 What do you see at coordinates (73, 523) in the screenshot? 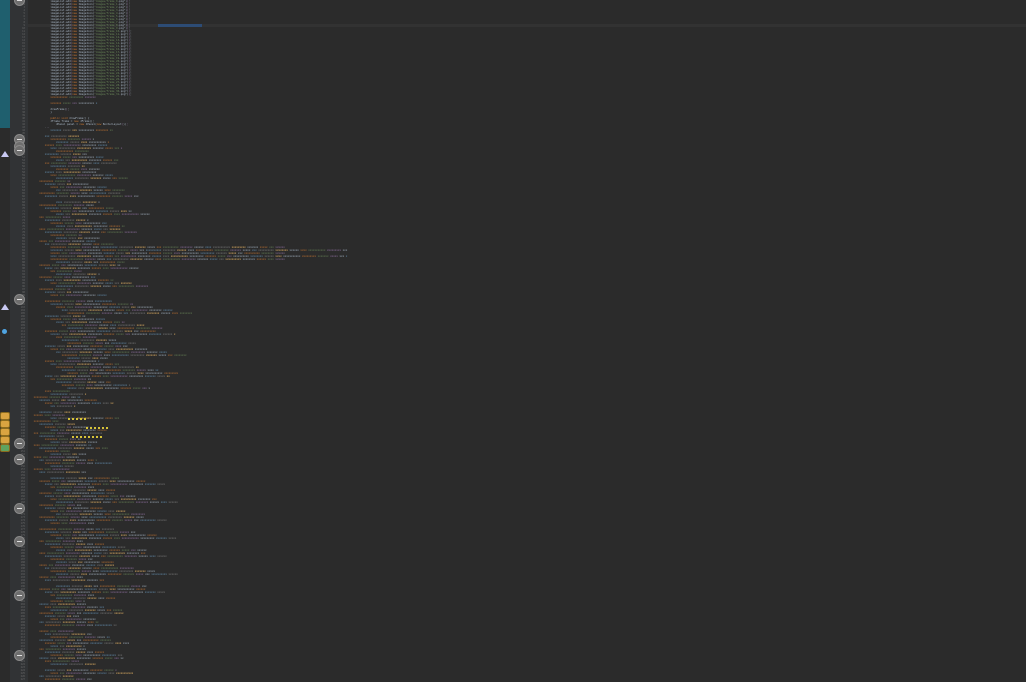
I see `code-line: xxxxxx xxxx xxxxxxxxxxx xxxx` at bounding box center [73, 523].